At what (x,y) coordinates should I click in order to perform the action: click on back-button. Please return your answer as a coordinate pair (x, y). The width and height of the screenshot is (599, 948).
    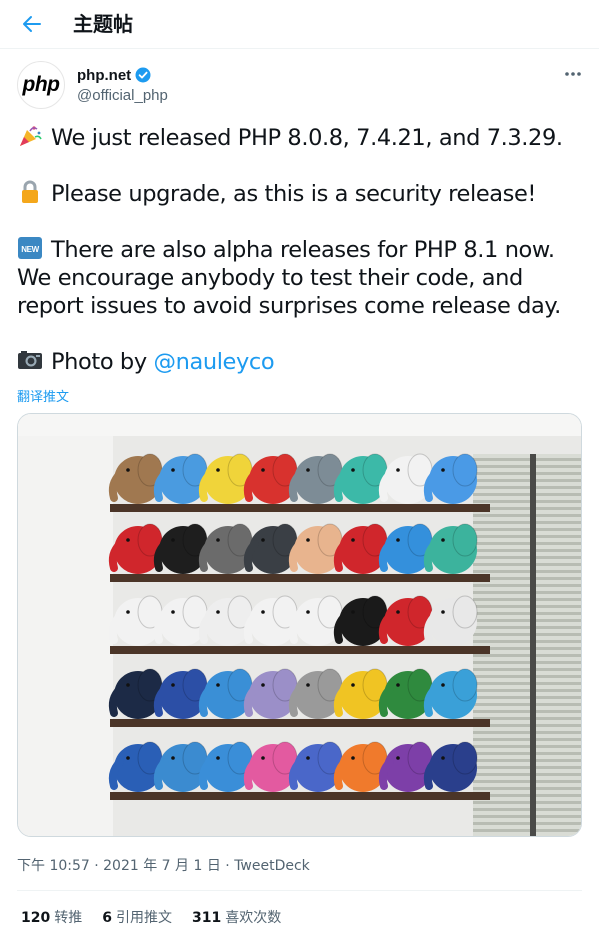
    Looking at the image, I should click on (32, 24).